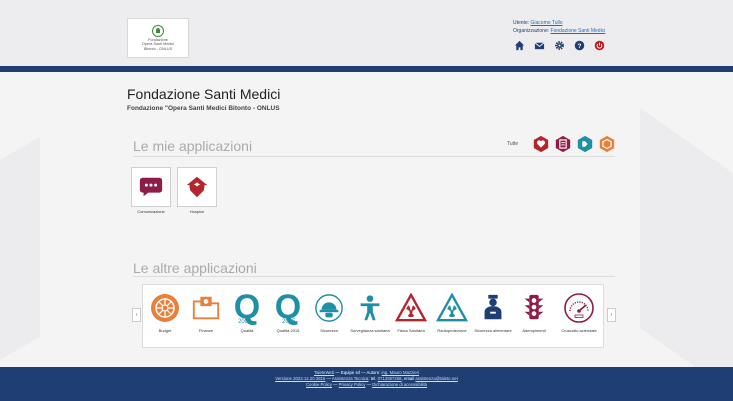 Image resolution: width=733 pixels, height=401 pixels. I want to click on category-filters, so click(574, 144).